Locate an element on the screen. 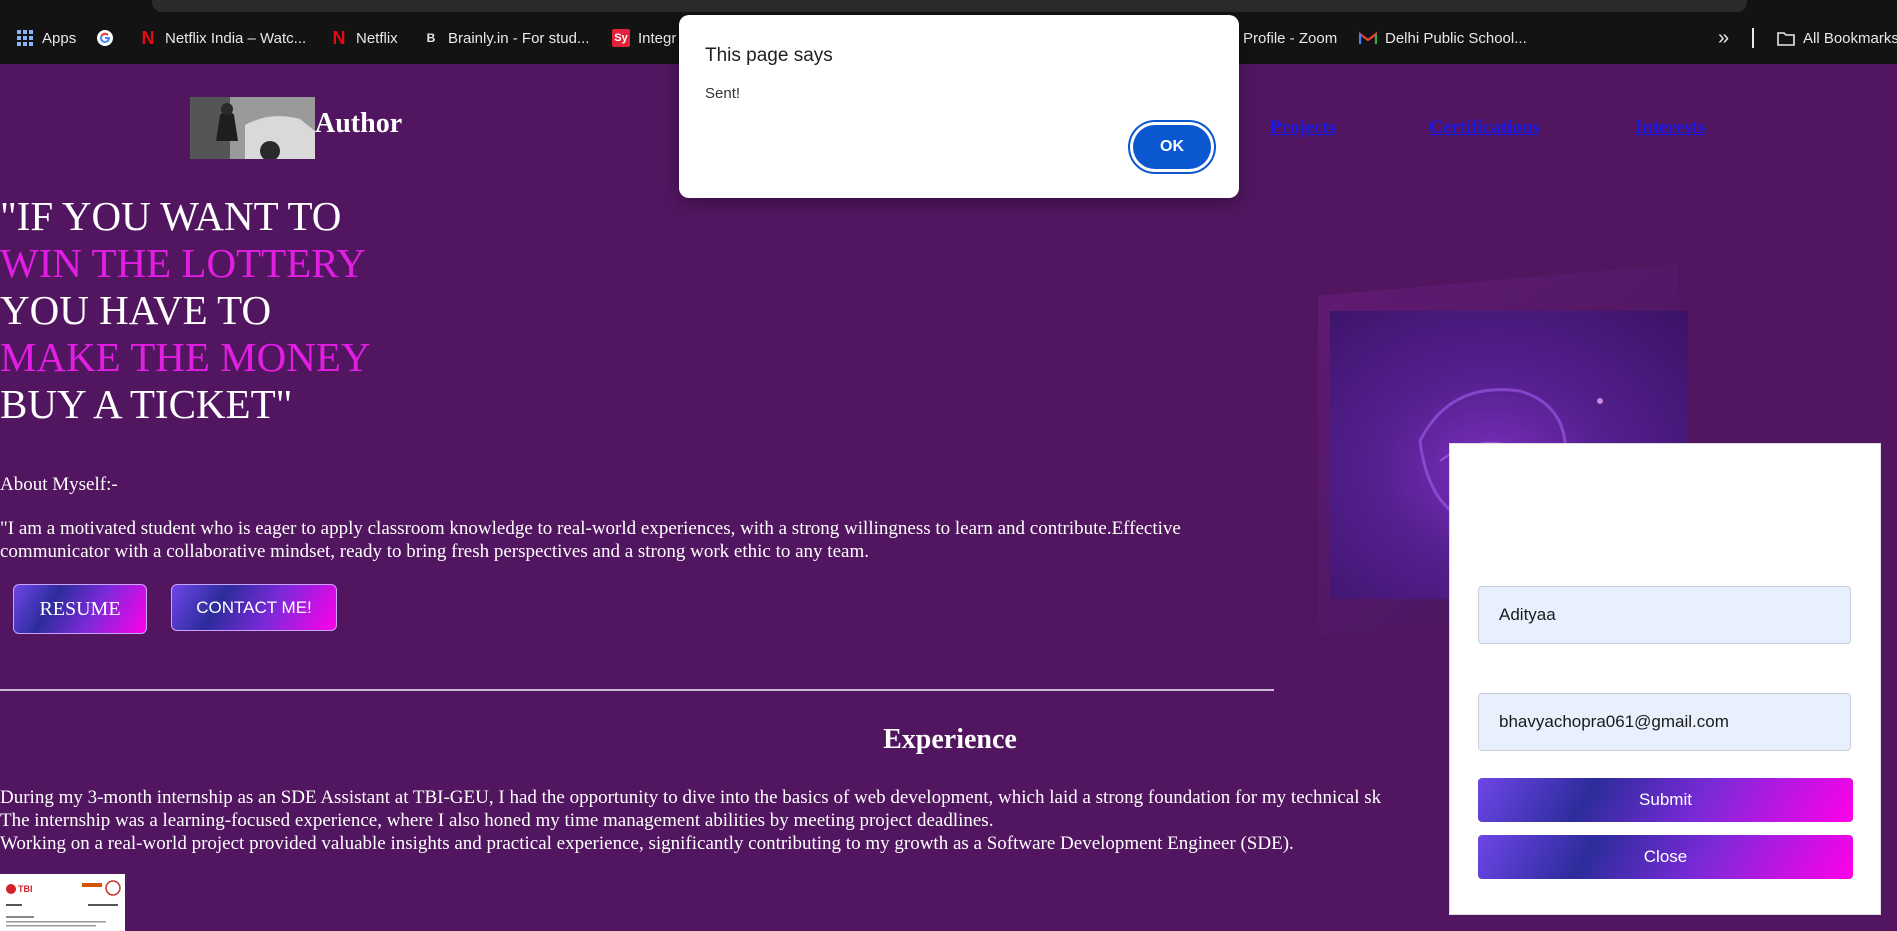  google-icon is located at coordinates (105, 38).